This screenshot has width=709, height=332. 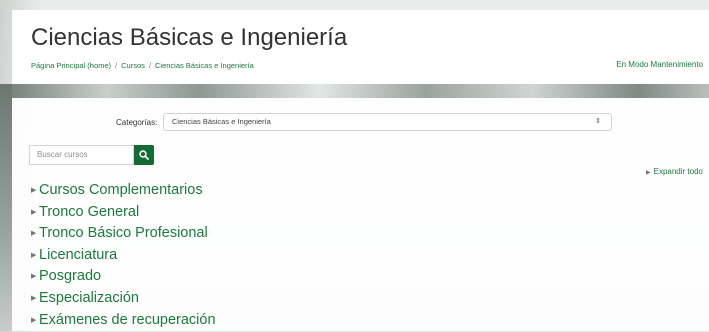 I want to click on category-link: Cursos Complementarios, so click(x=121, y=190).